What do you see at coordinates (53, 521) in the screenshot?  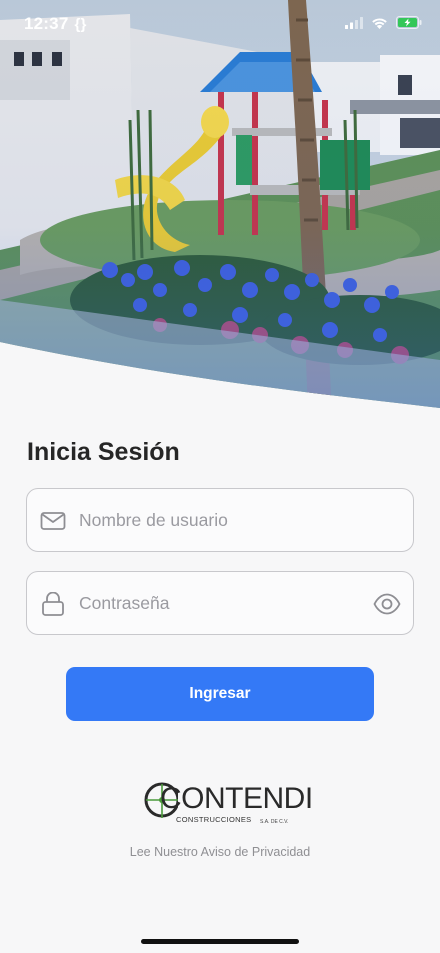 I see `mail-icon` at bounding box center [53, 521].